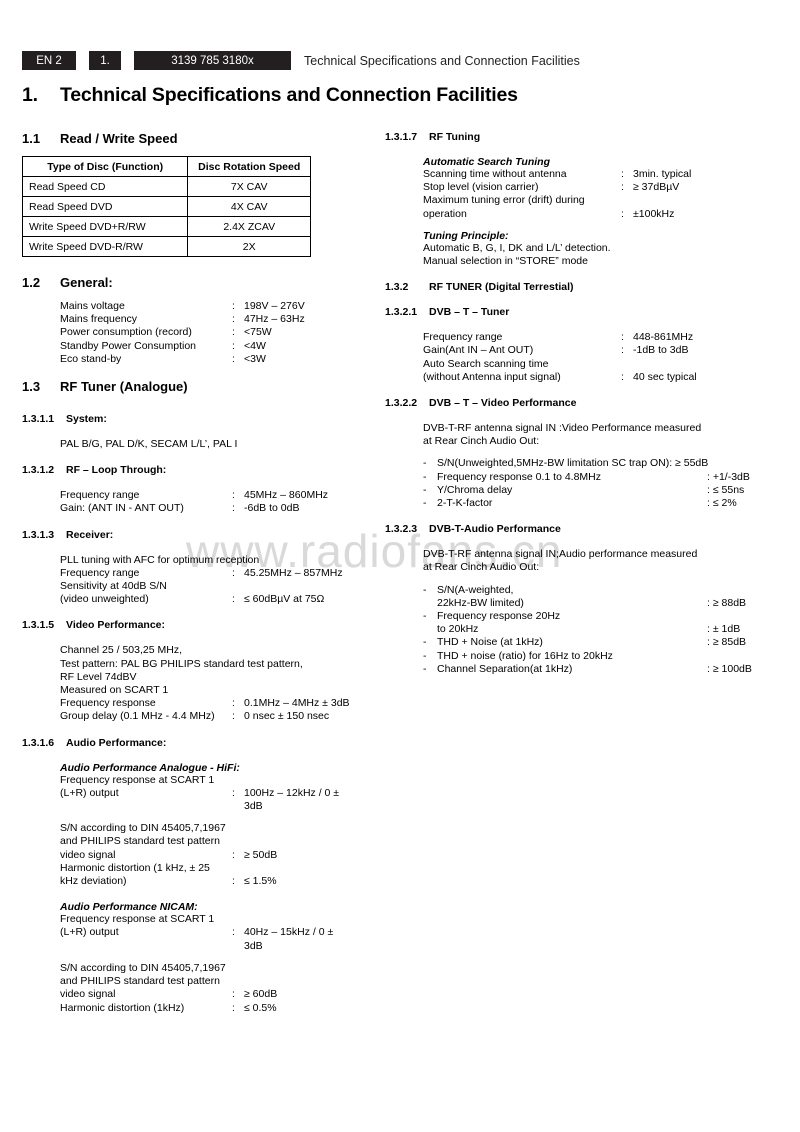 Image resolution: width=800 pixels, height=1132 pixels. I want to click on spec-row: operation : ±100kHz, so click(604, 214).